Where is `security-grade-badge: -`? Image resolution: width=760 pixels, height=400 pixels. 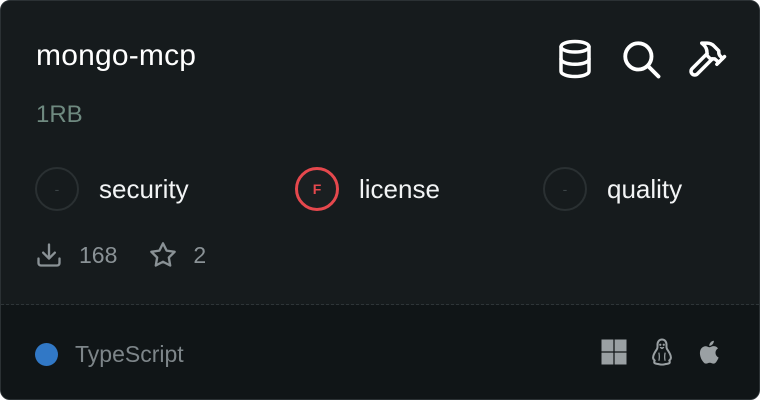
security-grade-badge: - is located at coordinates (57, 189).